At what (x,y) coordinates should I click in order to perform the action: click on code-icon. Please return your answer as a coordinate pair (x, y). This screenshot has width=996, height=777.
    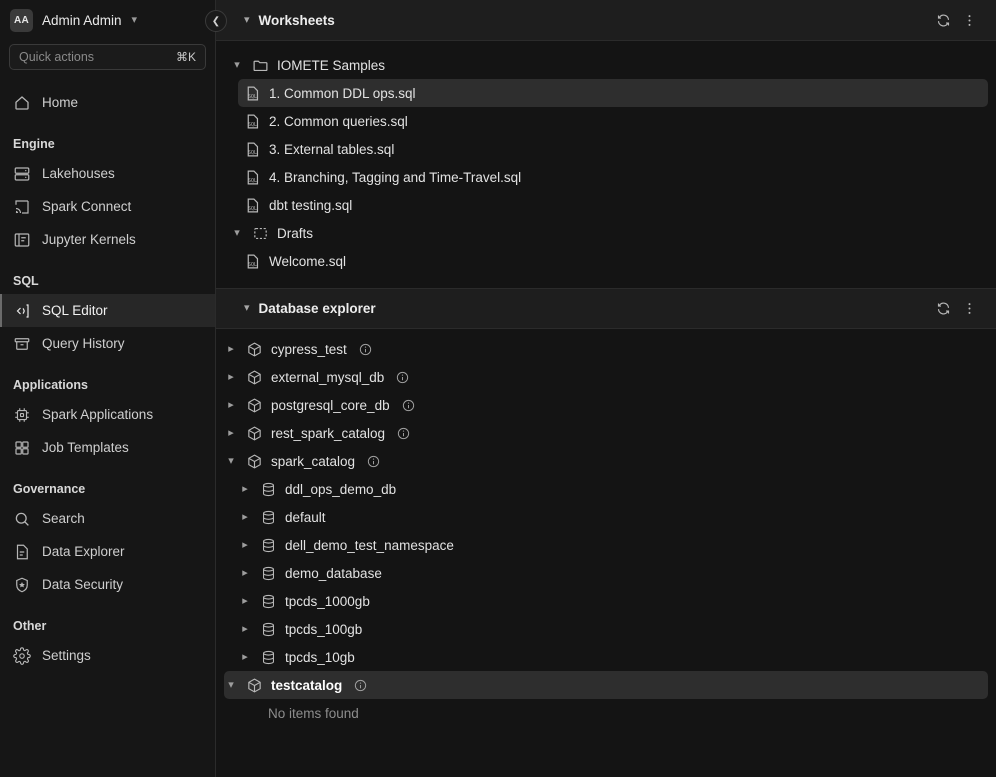
    Looking at the image, I should click on (22, 311).